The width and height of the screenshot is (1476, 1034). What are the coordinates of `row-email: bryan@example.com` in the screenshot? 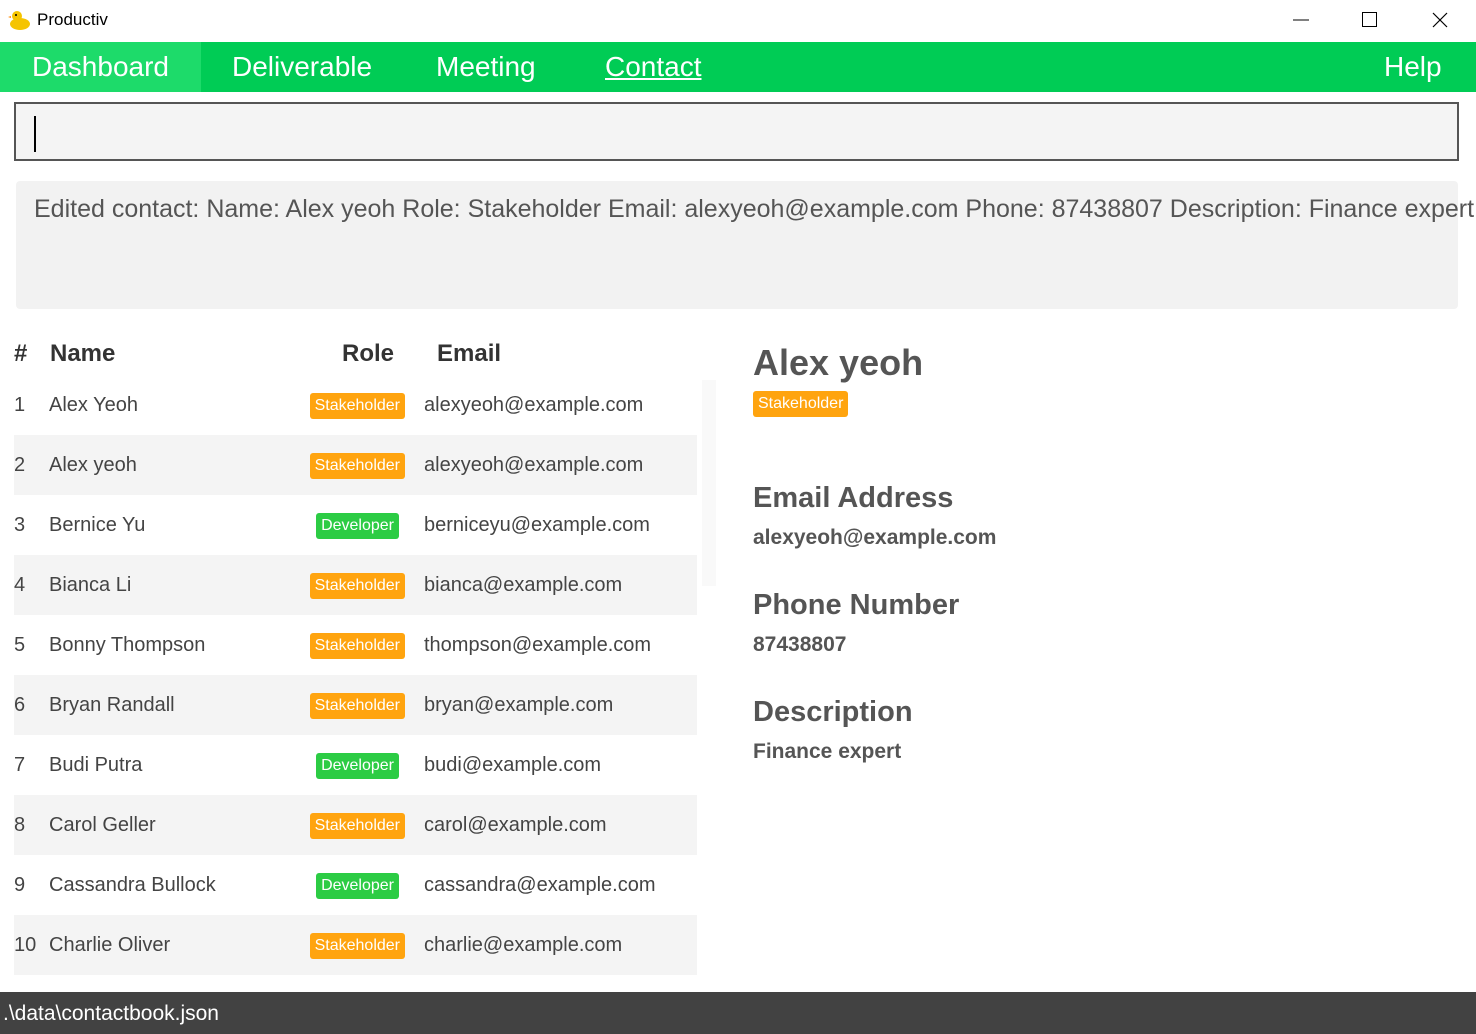 It's located at (519, 705).